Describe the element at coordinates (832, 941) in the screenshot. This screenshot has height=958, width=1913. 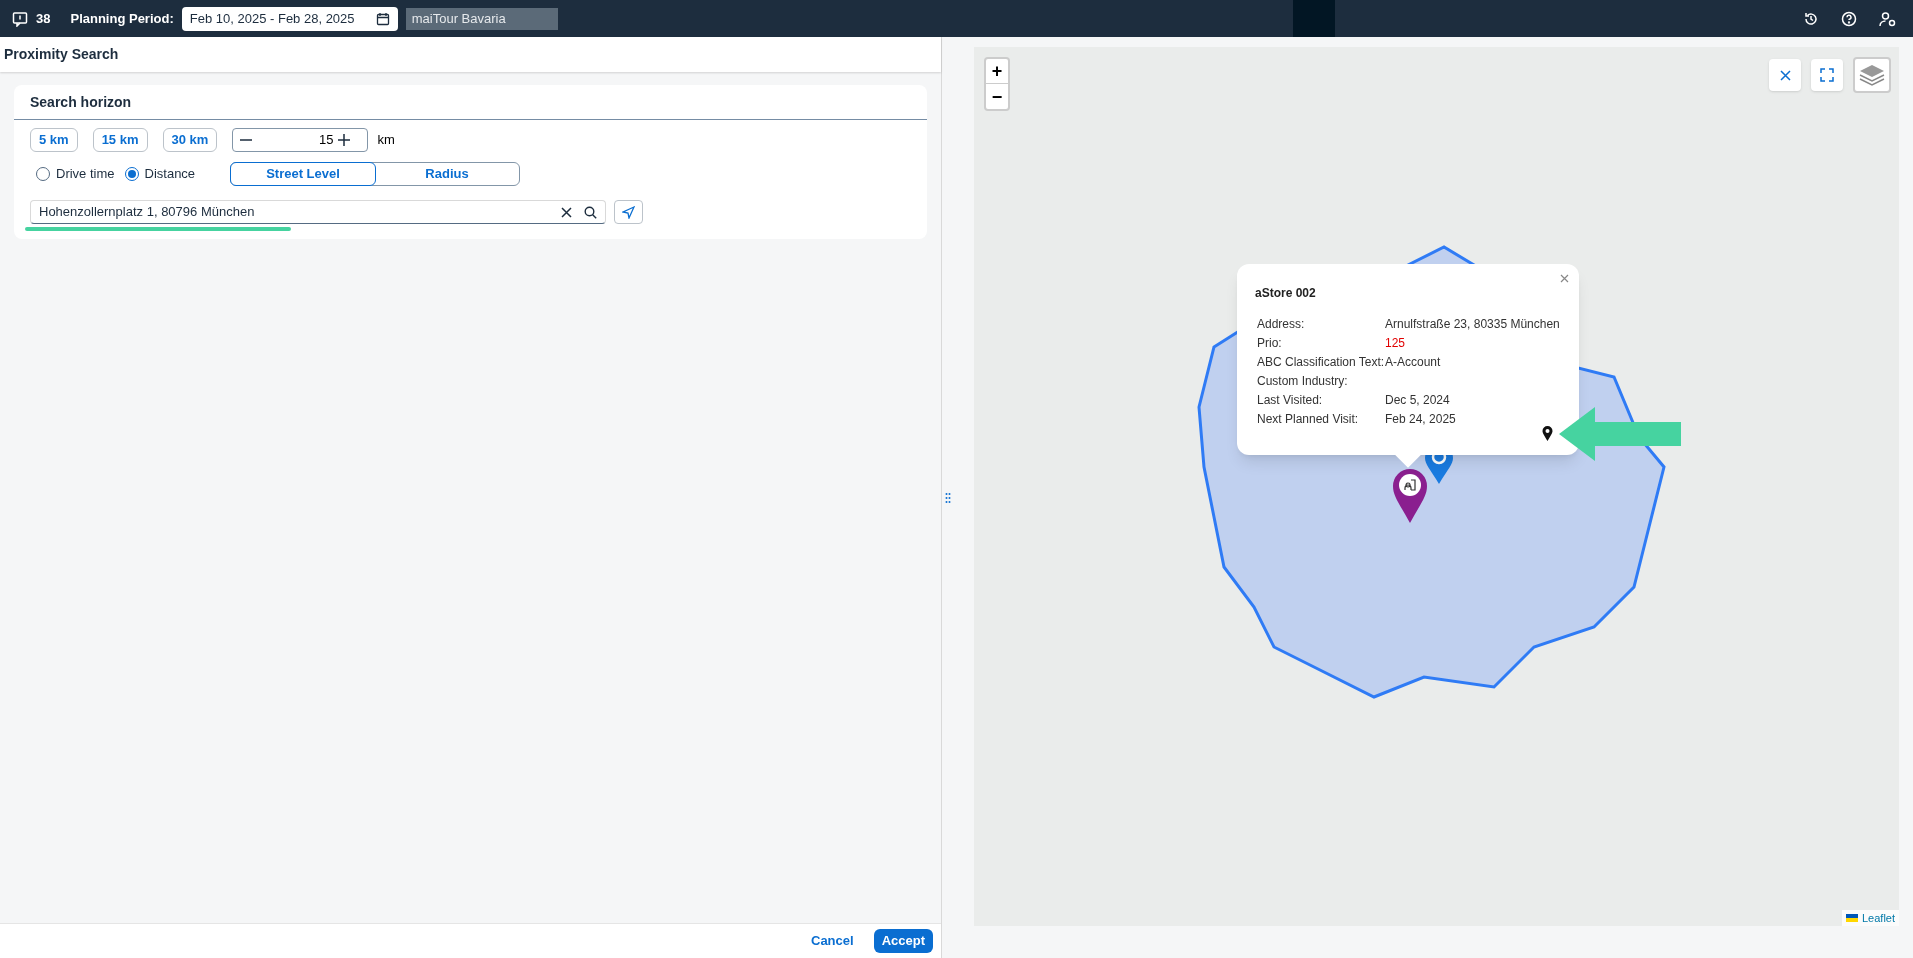
I see `cancel-button: Cancel` at that location.